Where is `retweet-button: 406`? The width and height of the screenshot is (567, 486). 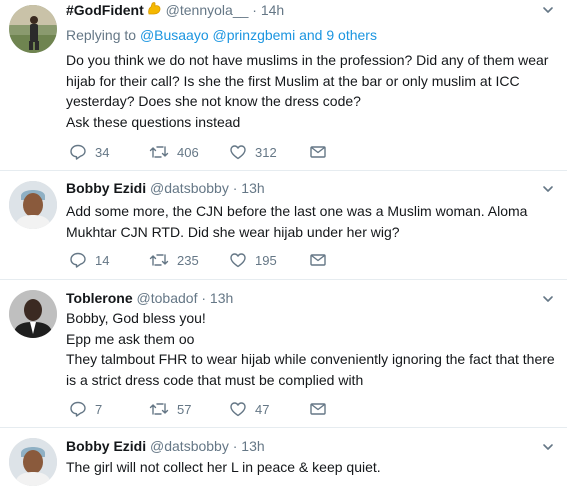 retweet-button: 406 is located at coordinates (174, 152).